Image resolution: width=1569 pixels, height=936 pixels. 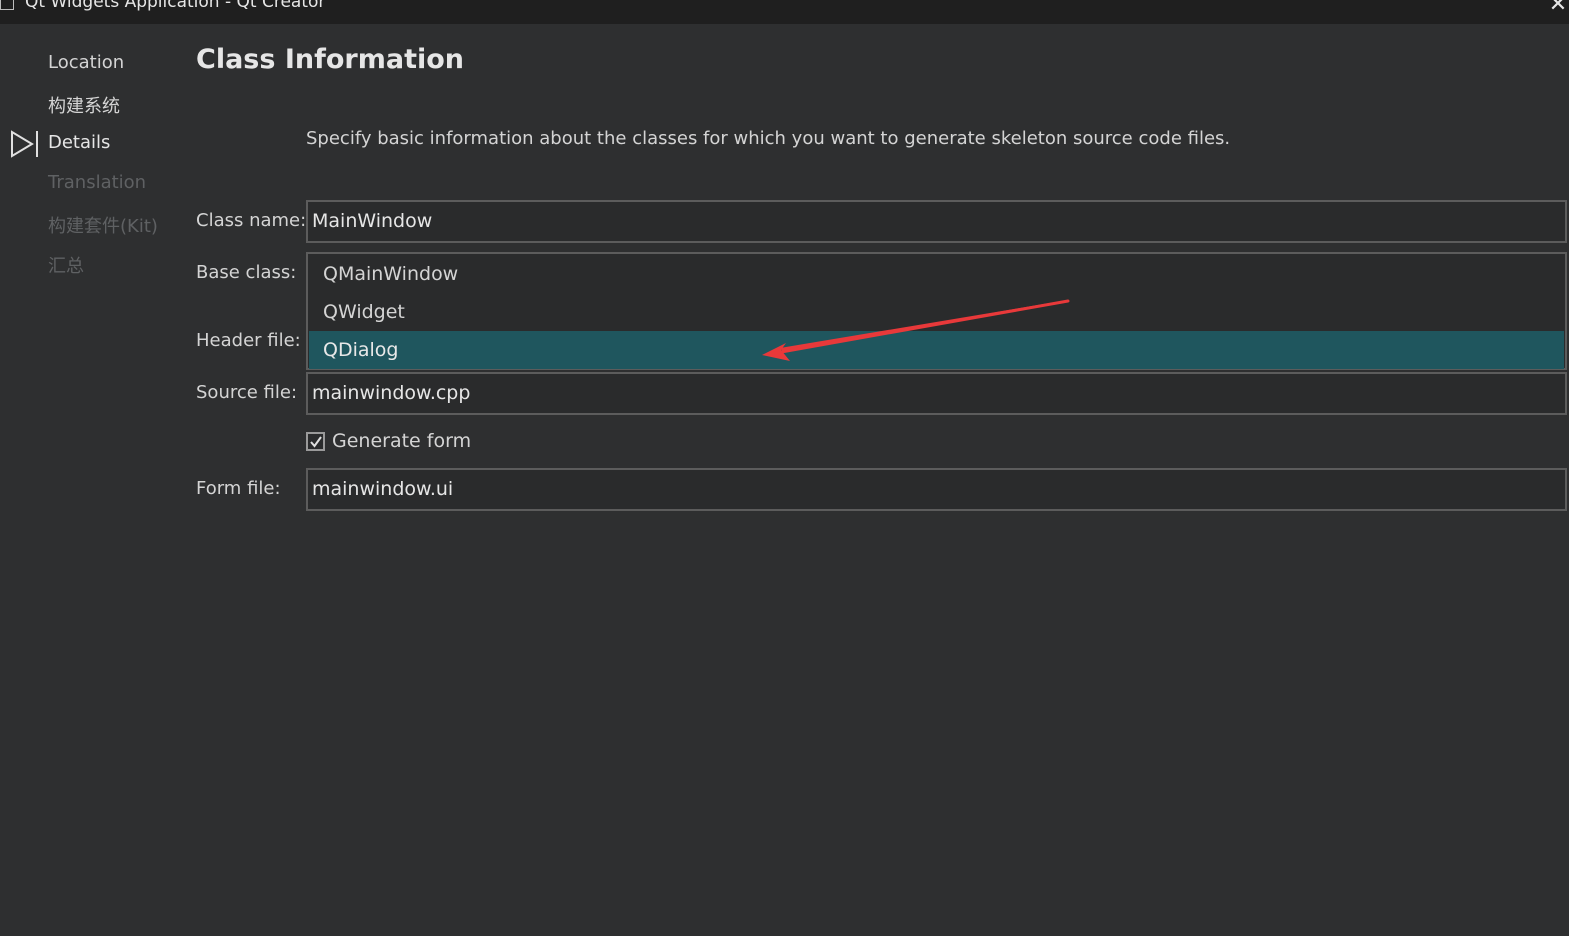 I want to click on base-class-option-qwidget: QWidget, so click(x=936, y=312).